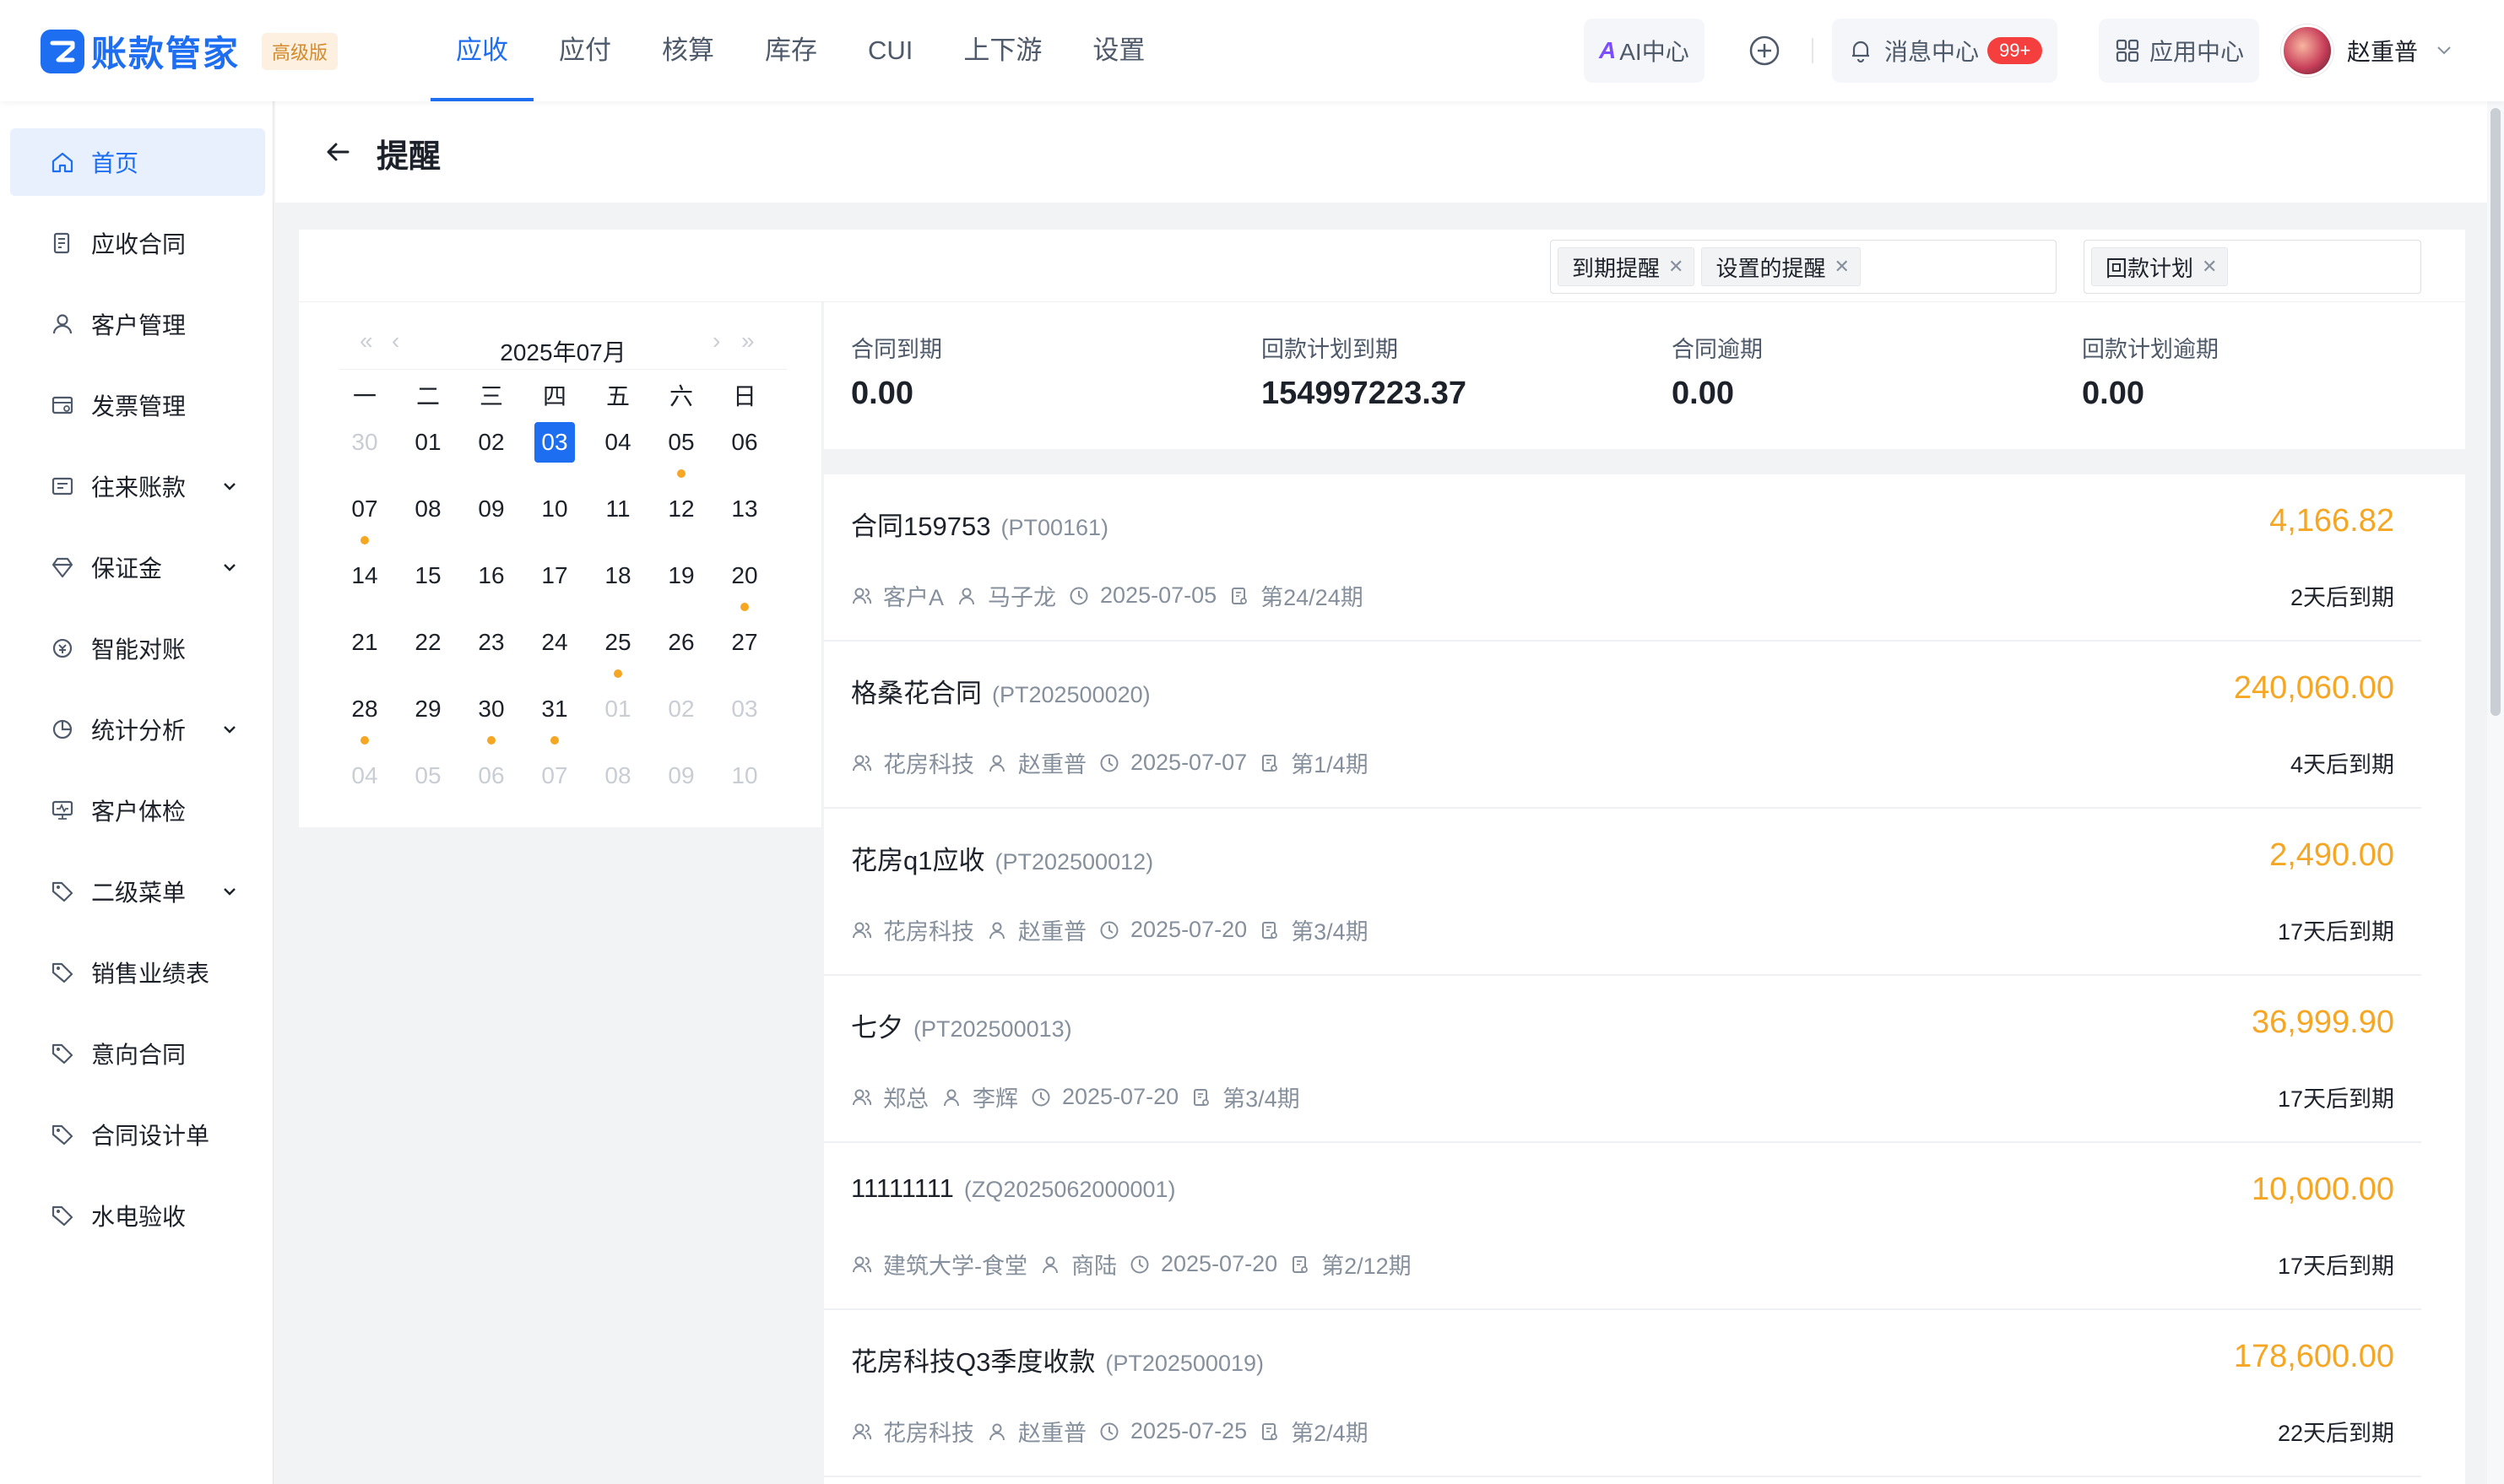  I want to click on calendar-day: 22, so click(428, 642).